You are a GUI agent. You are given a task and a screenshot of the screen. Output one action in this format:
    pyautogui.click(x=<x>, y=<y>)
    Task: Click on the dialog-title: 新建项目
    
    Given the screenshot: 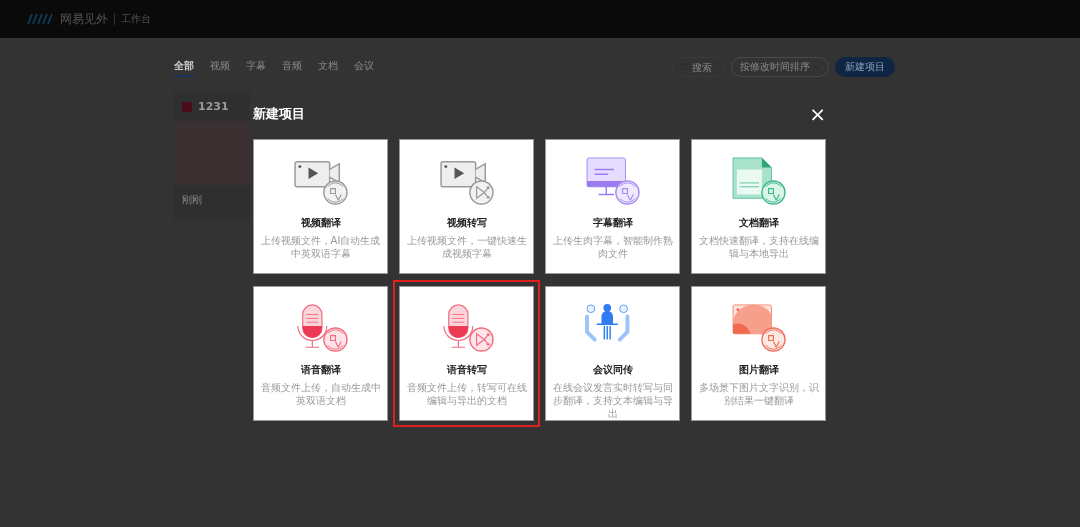 What is the action you would take?
    pyautogui.click(x=279, y=114)
    